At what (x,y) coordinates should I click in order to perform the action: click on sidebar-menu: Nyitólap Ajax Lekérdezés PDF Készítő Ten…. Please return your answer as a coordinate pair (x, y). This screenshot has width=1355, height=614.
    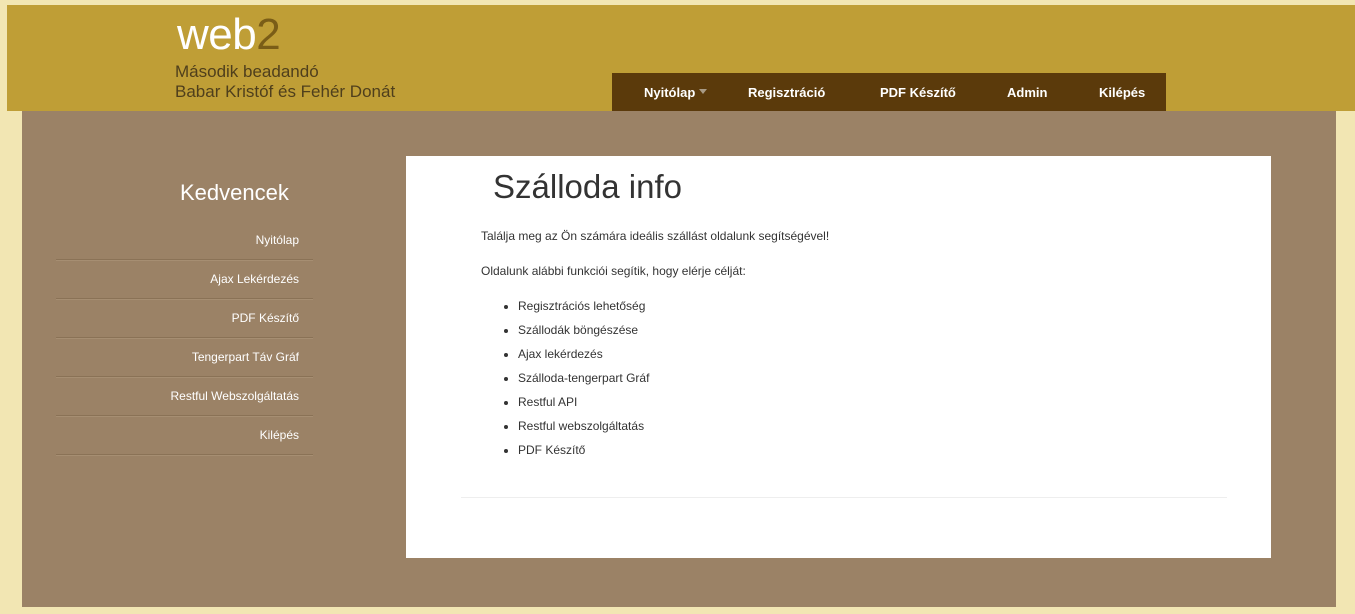
    Looking at the image, I should click on (184, 339).